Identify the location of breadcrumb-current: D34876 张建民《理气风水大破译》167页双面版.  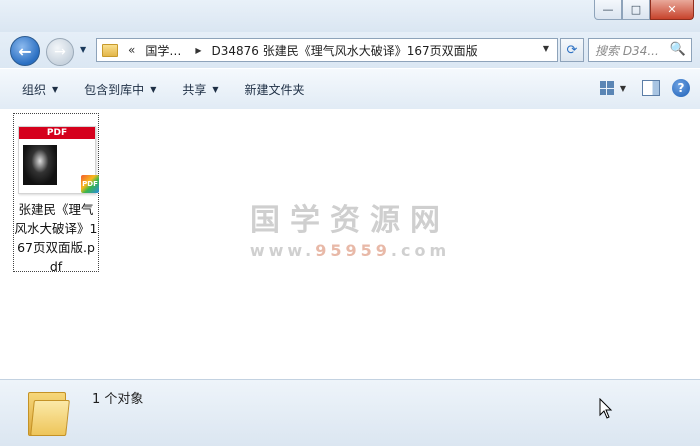
(345, 50).